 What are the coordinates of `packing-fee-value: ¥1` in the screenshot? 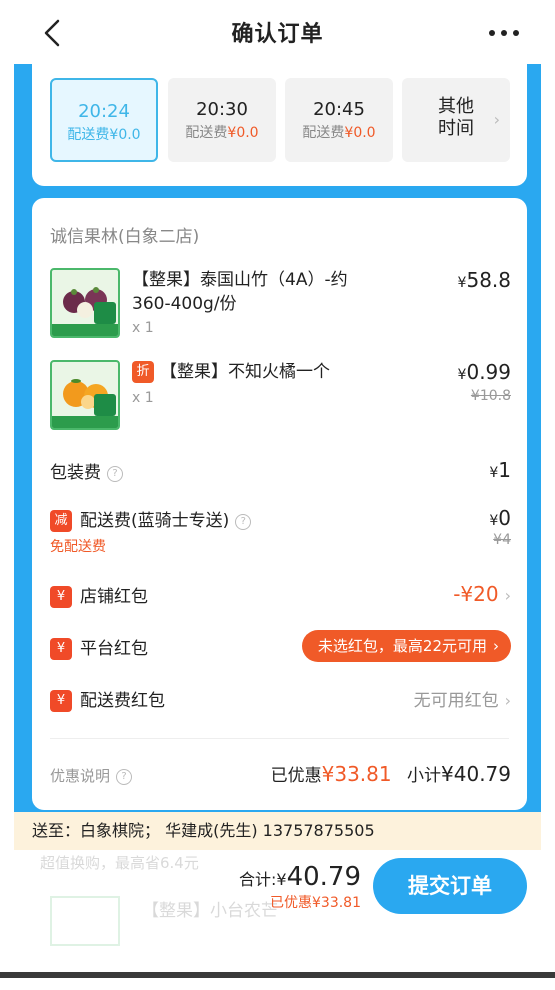 It's located at (500, 470).